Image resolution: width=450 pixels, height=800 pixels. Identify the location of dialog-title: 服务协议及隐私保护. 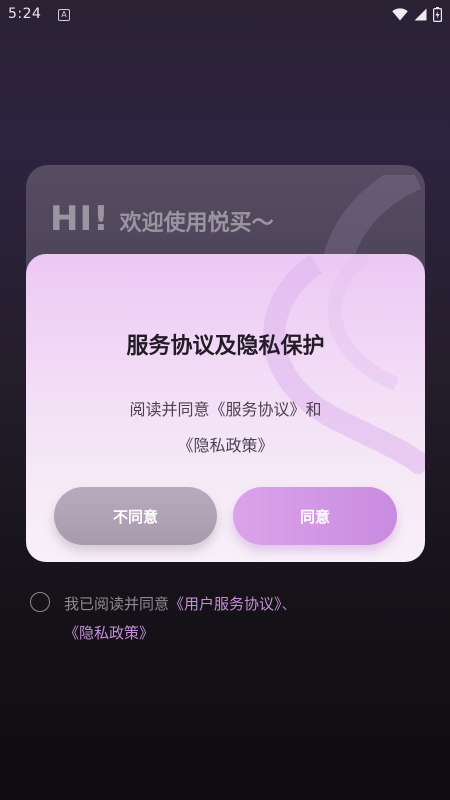
(225, 346).